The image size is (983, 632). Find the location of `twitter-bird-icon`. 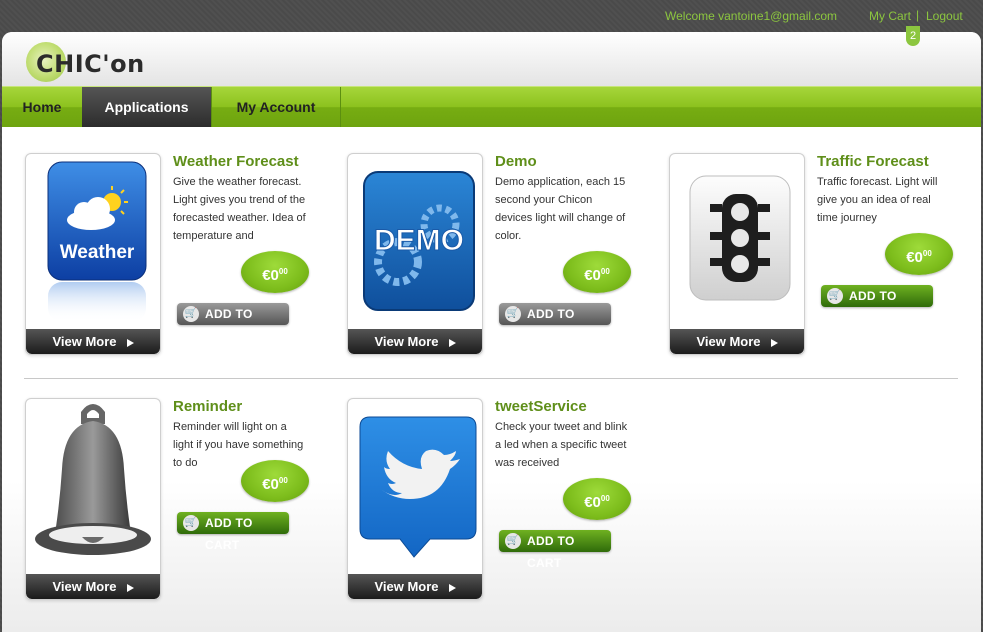

twitter-bird-icon is located at coordinates (415, 486).